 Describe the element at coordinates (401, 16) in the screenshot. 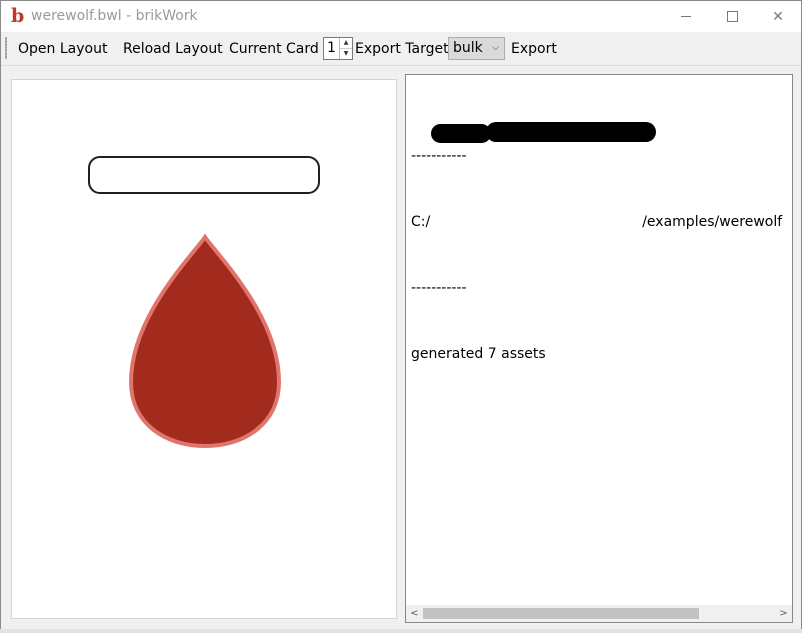

I see `title-bar: b werewolf.bwl - brikWork ✕` at that location.